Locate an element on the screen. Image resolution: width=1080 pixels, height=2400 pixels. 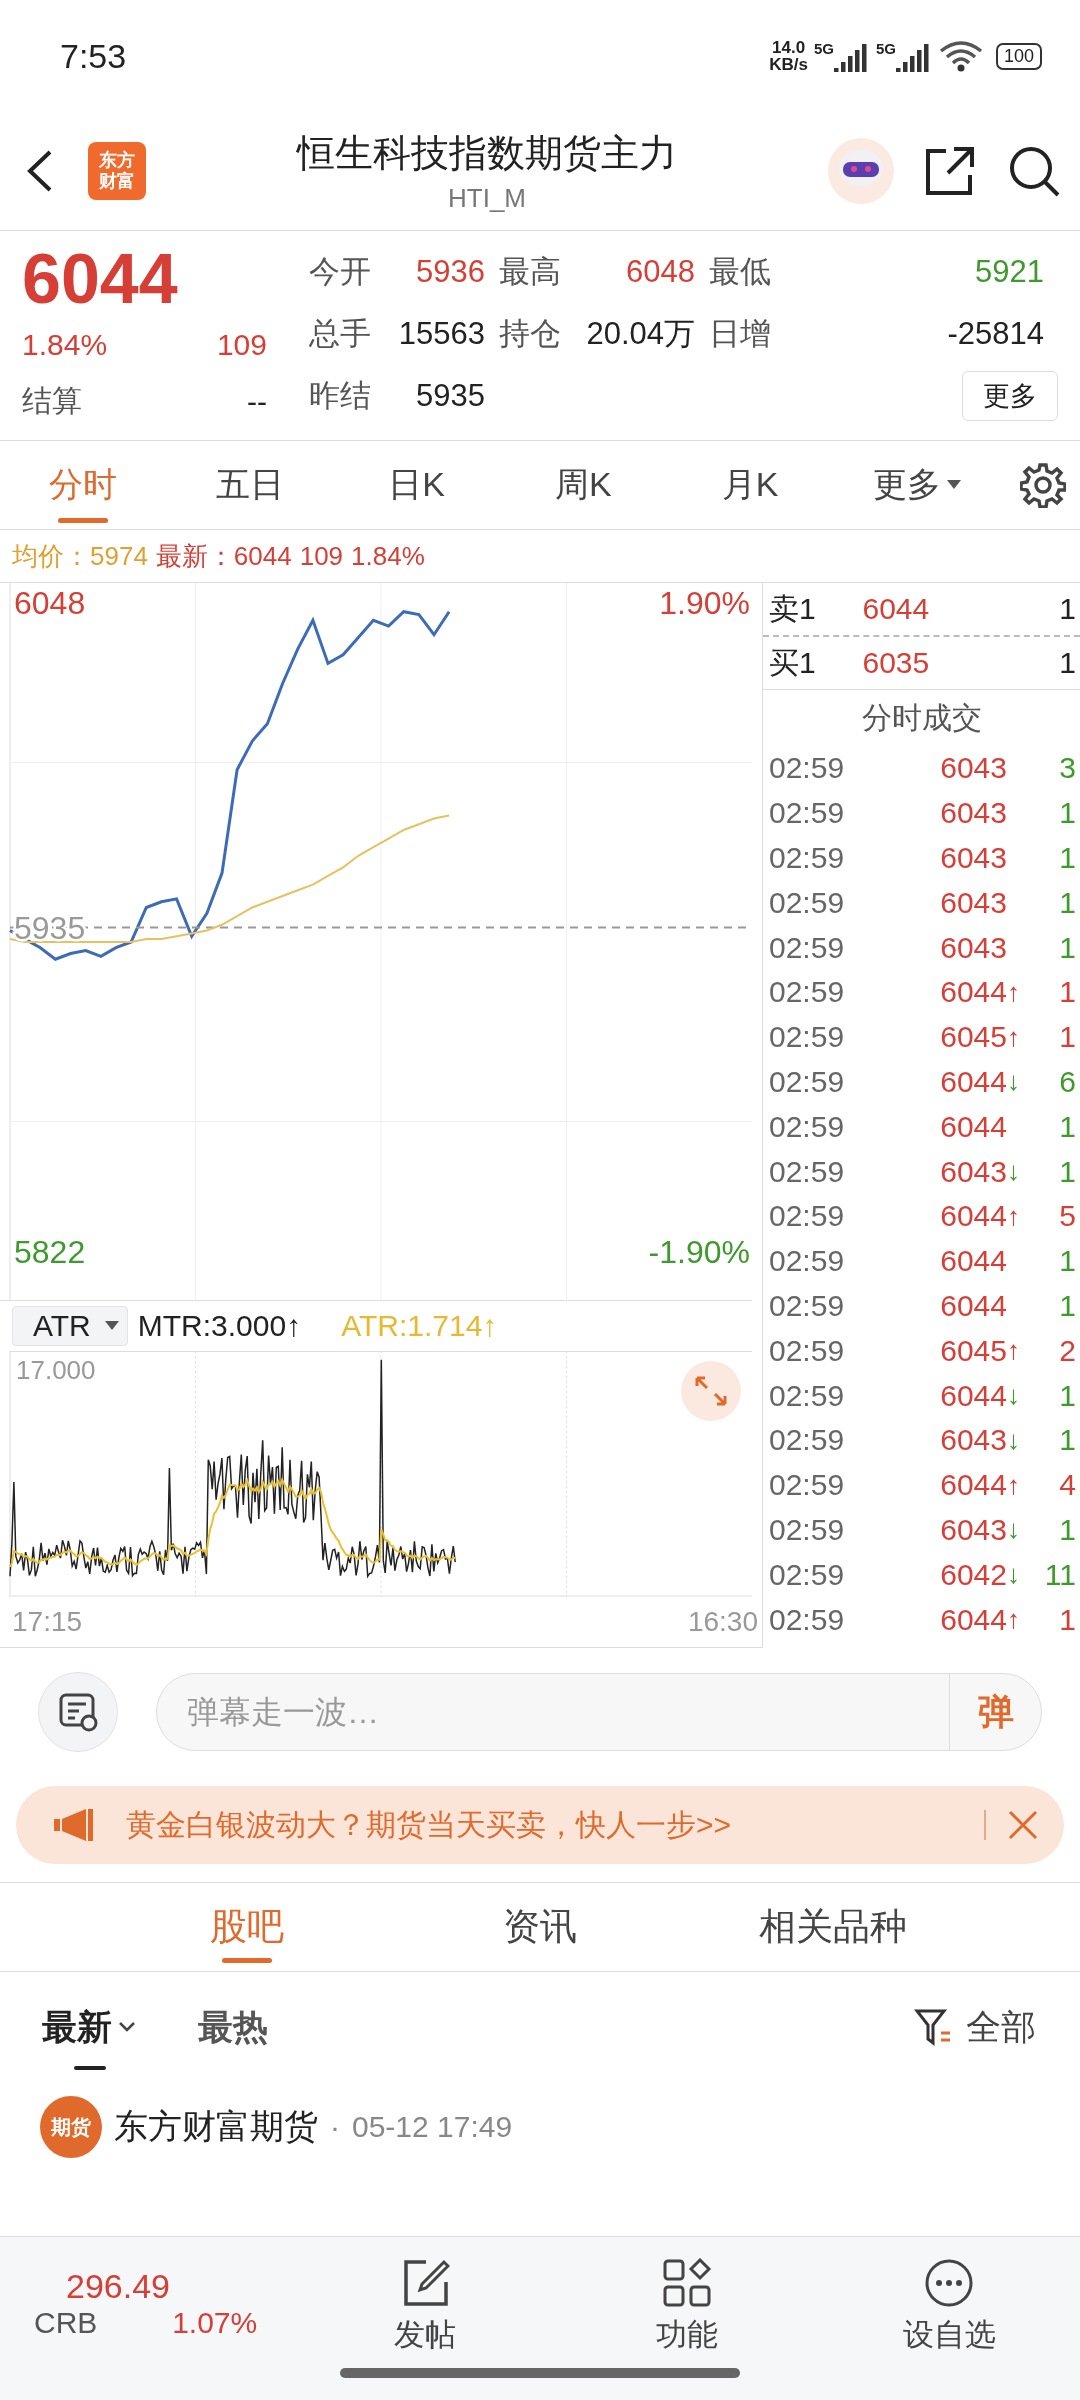
section-tab: 相关品种 is located at coordinates (833, 1927).